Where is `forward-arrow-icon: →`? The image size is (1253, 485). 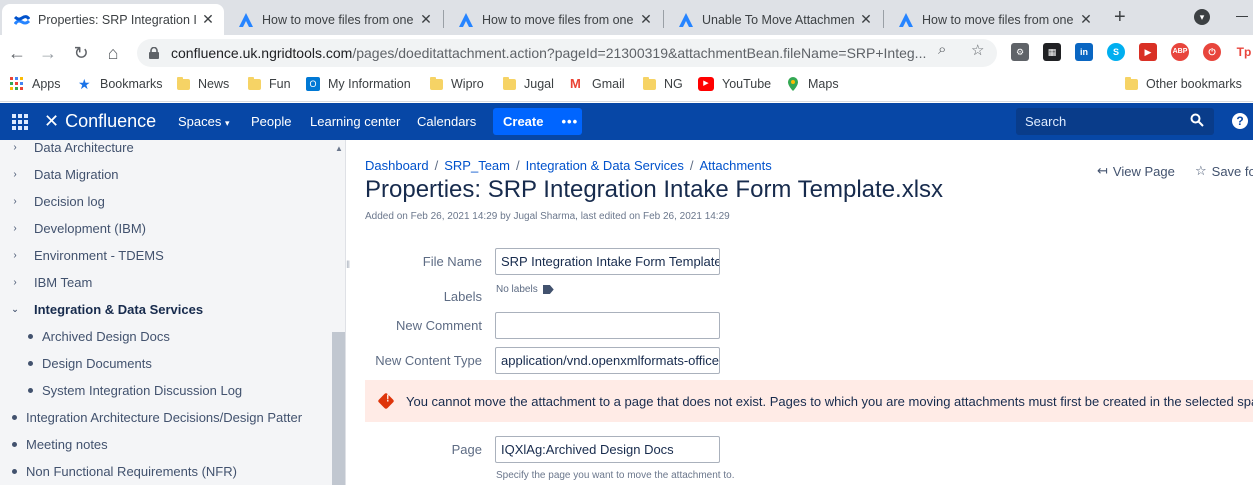
forward-arrow-icon: → is located at coordinates (48, 53).